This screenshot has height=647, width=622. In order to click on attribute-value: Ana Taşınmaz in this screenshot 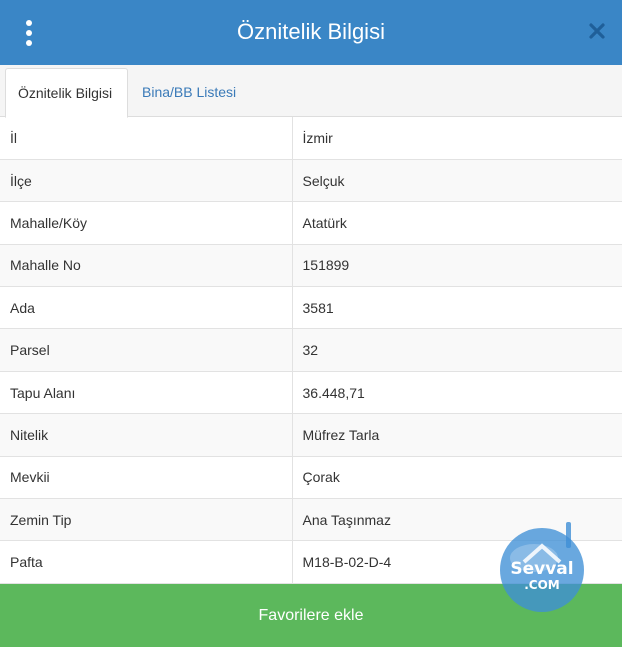, I will do `click(457, 520)`.